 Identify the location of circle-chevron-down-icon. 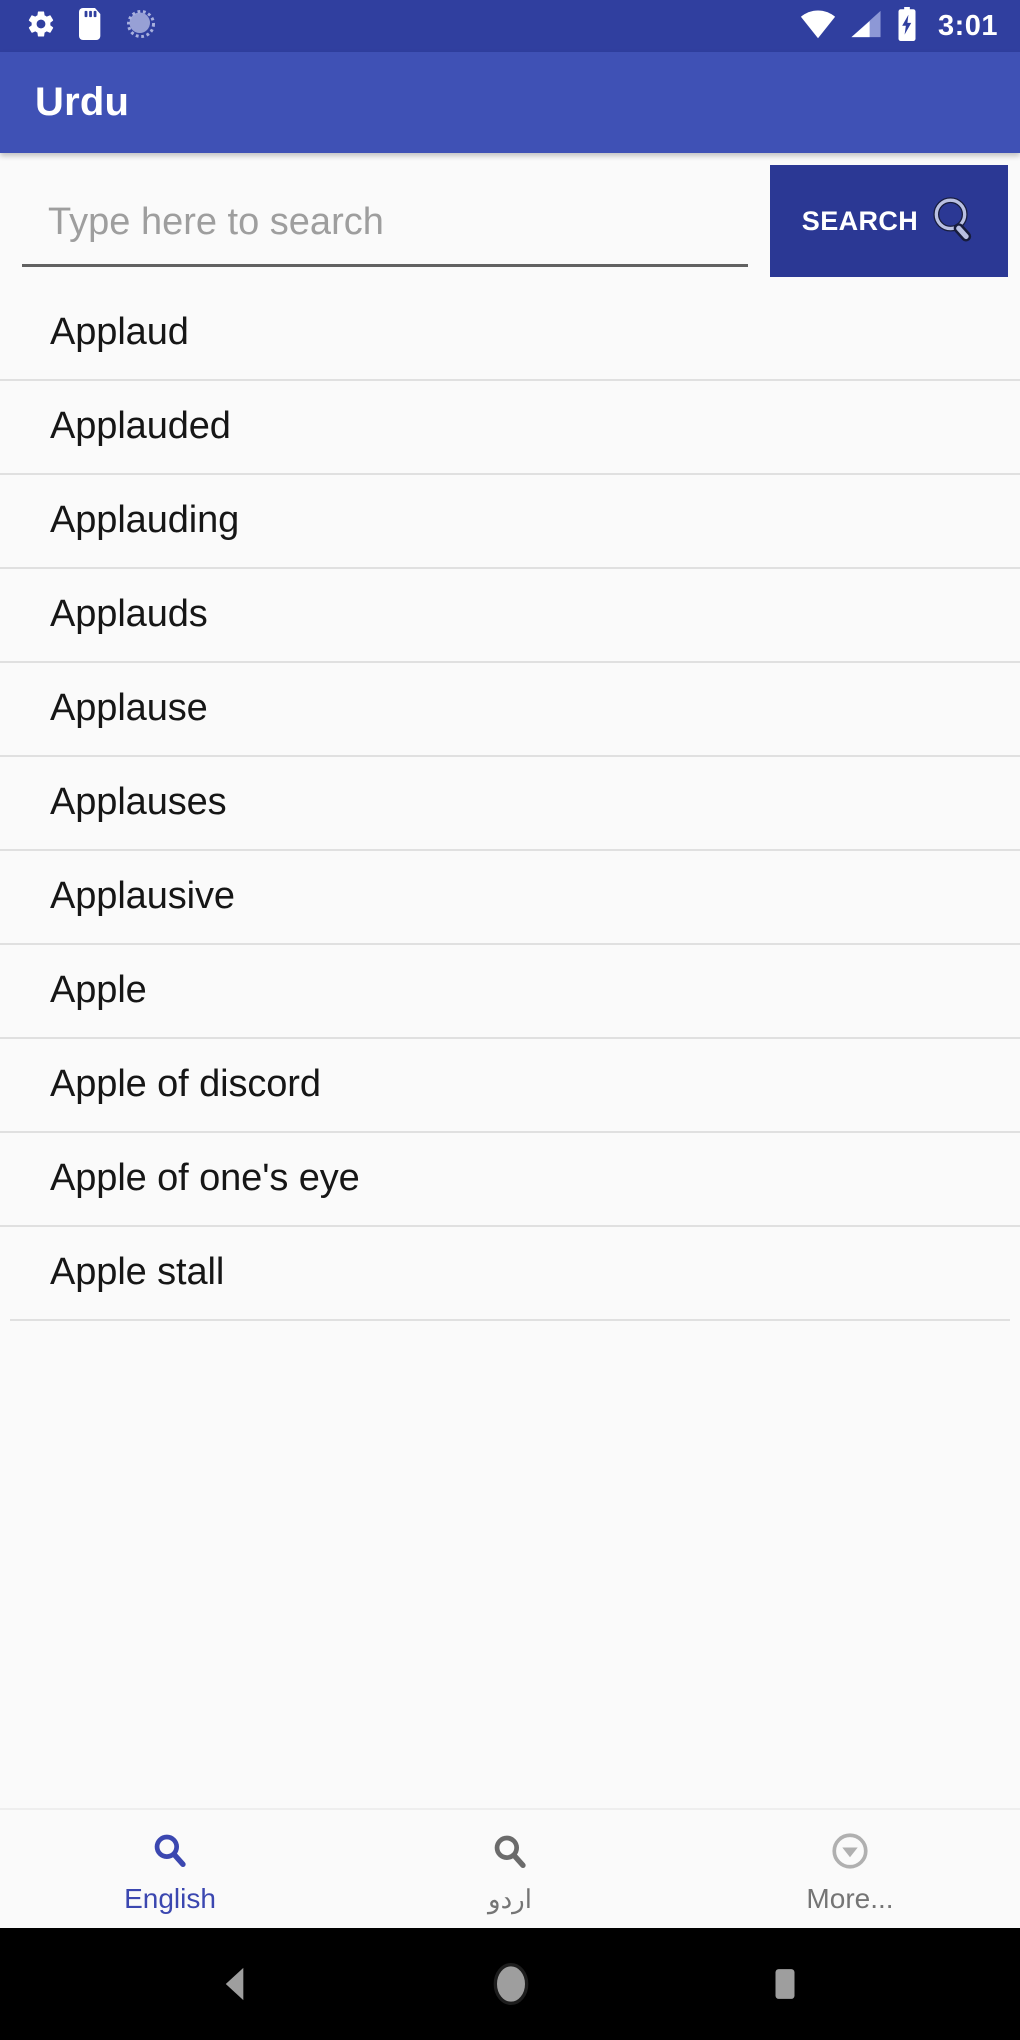
(850, 1853).